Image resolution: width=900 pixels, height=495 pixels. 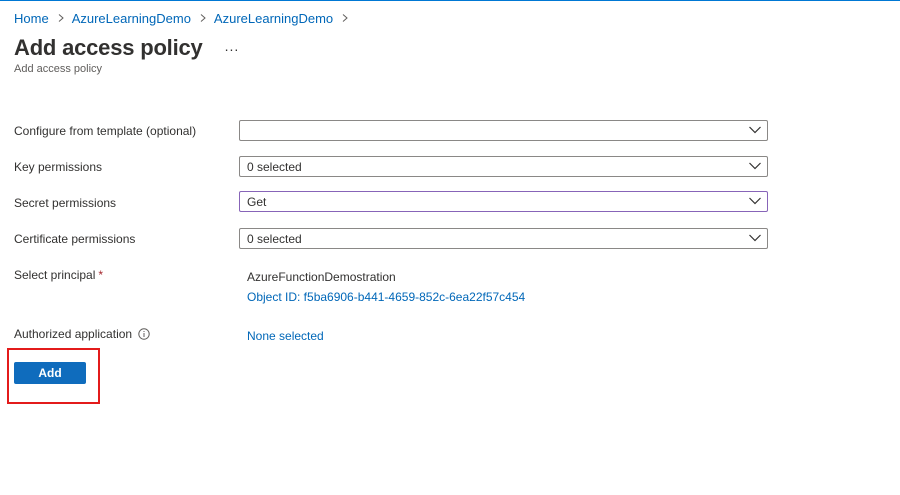 I want to click on certificate-permissions-label: Certificate permissions, so click(x=75, y=239).